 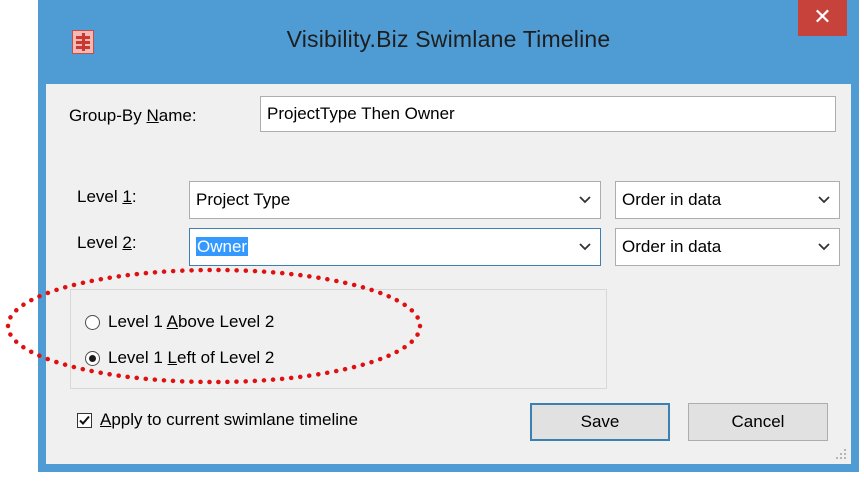 What do you see at coordinates (226, 321) in the screenshot?
I see `label-text: bove Level 2` at bounding box center [226, 321].